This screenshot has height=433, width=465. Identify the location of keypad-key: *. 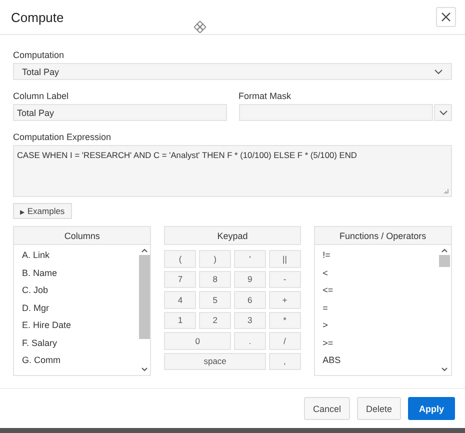
(284, 320).